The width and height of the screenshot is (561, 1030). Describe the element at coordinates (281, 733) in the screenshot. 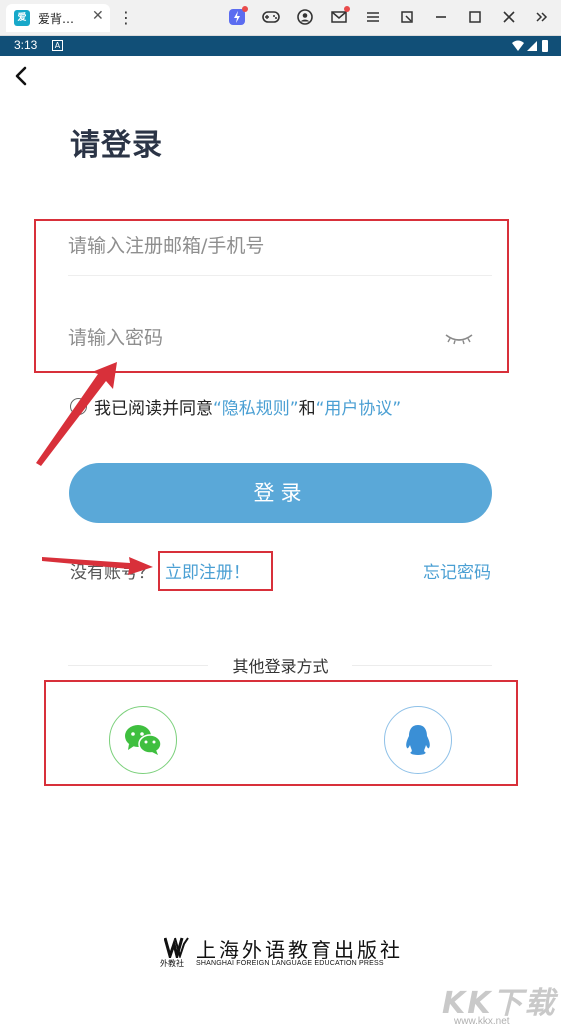

I see `annotation-box-social` at that location.